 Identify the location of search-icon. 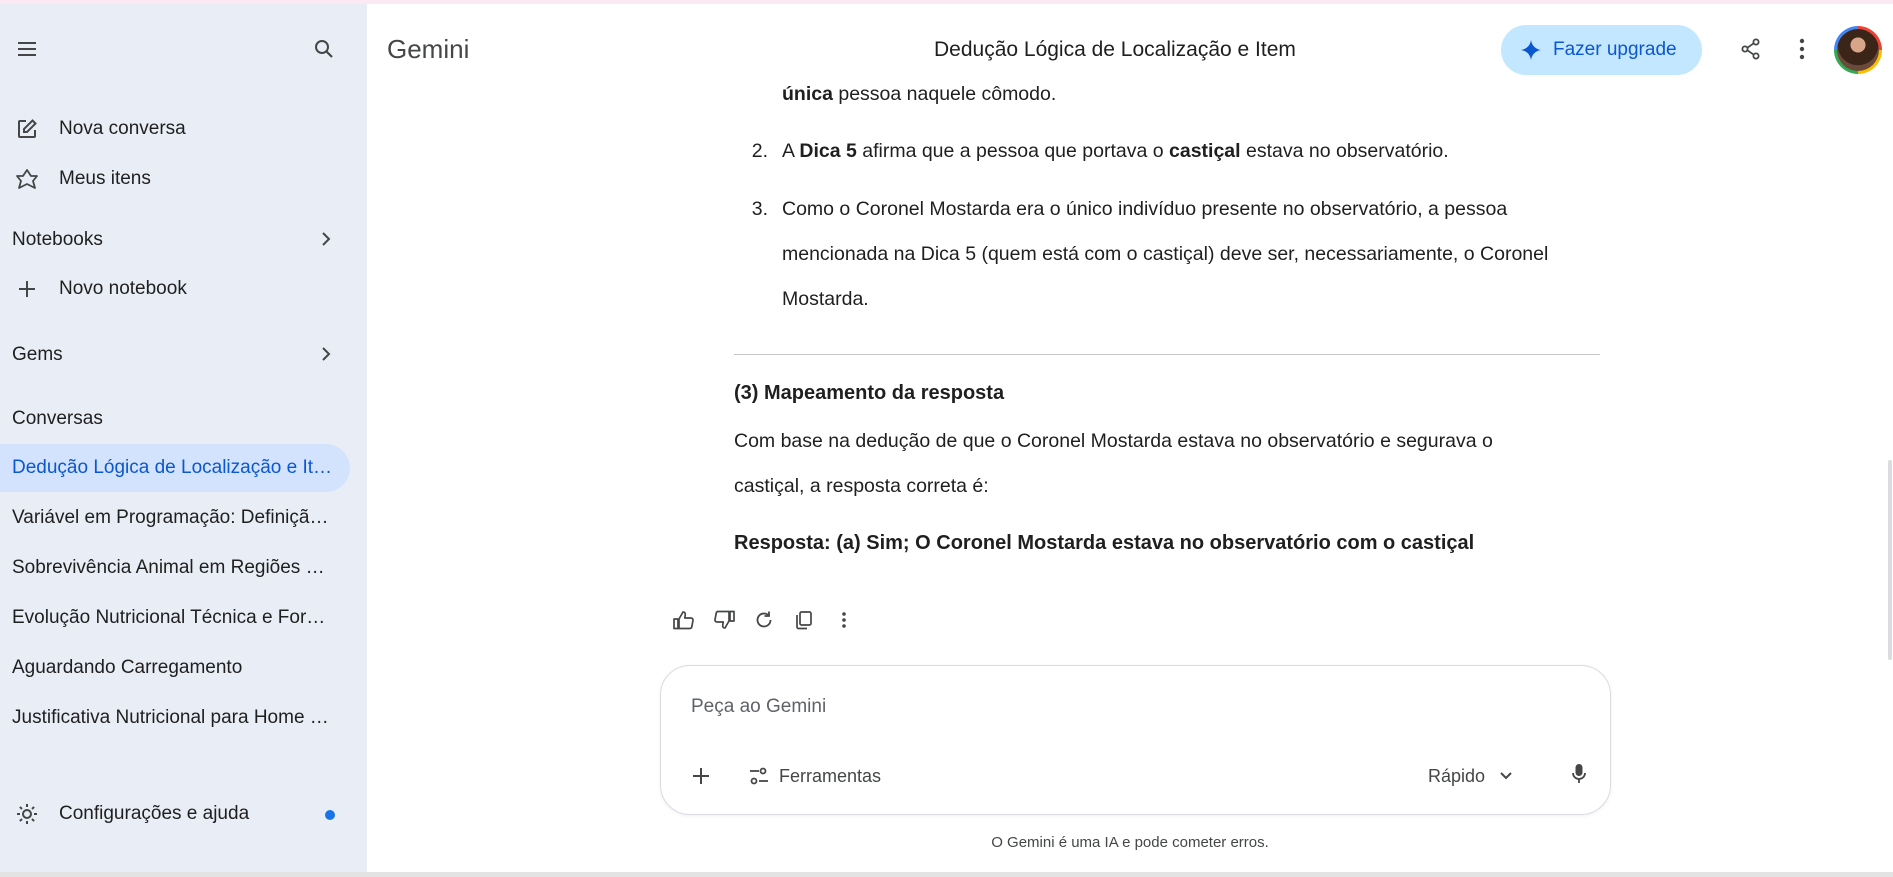
(324, 49).